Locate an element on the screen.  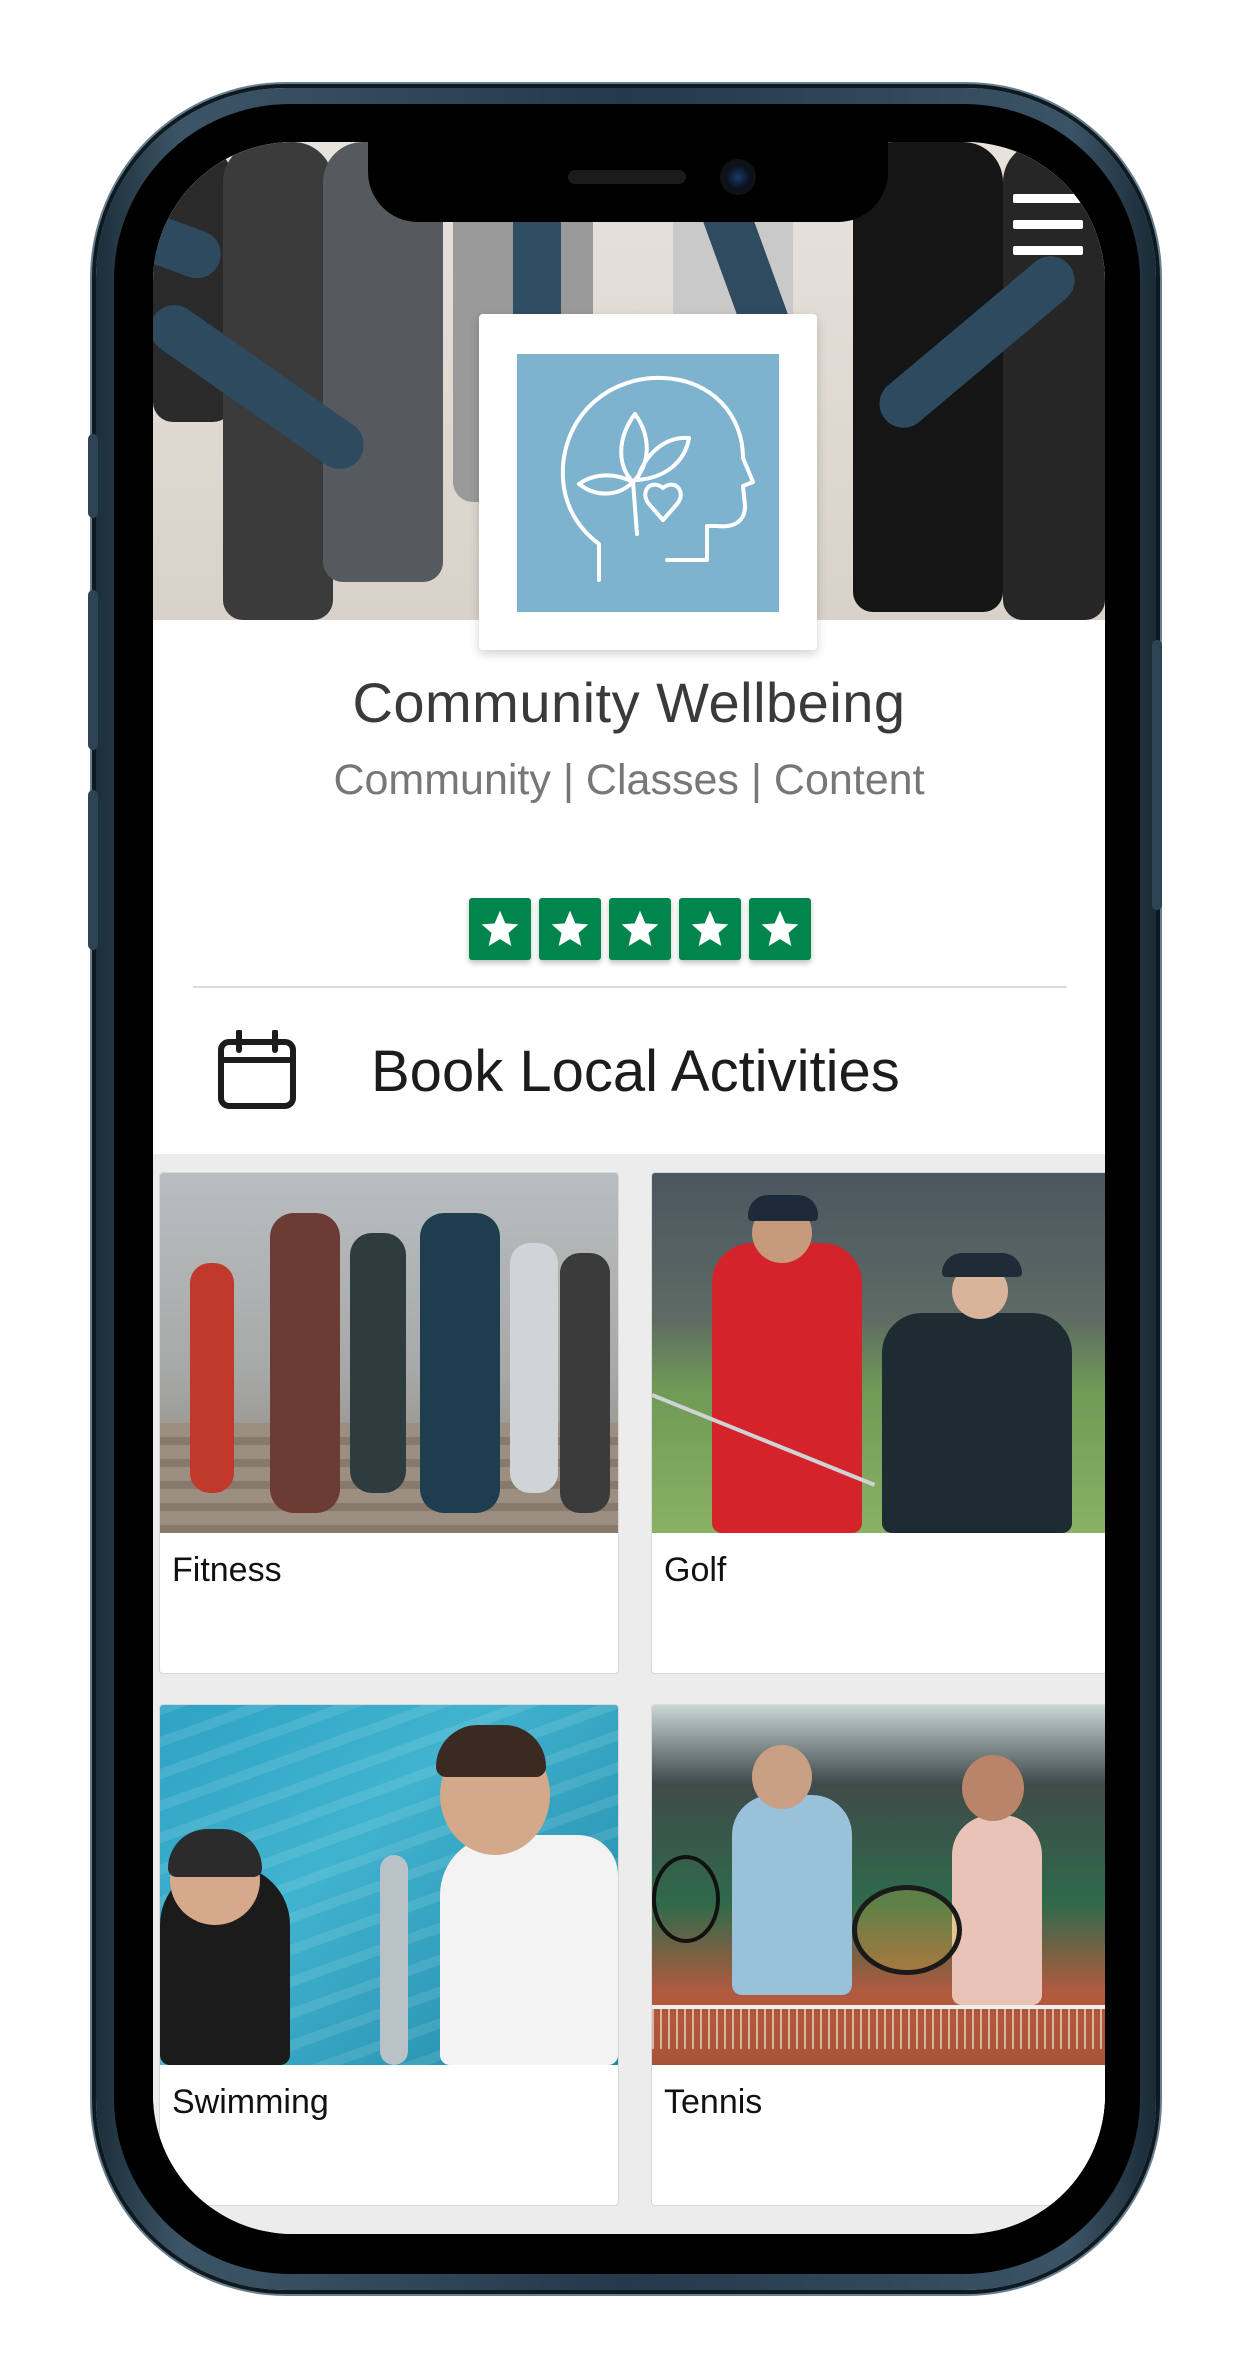
activity-card-fitness: Fitness is located at coordinates (389, 1423).